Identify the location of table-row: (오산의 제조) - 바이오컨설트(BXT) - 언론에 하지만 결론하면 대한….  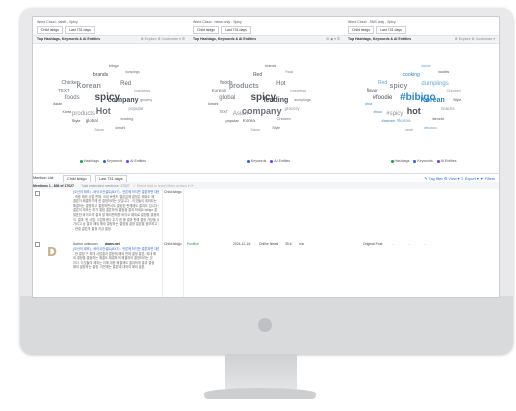
(266, 214).